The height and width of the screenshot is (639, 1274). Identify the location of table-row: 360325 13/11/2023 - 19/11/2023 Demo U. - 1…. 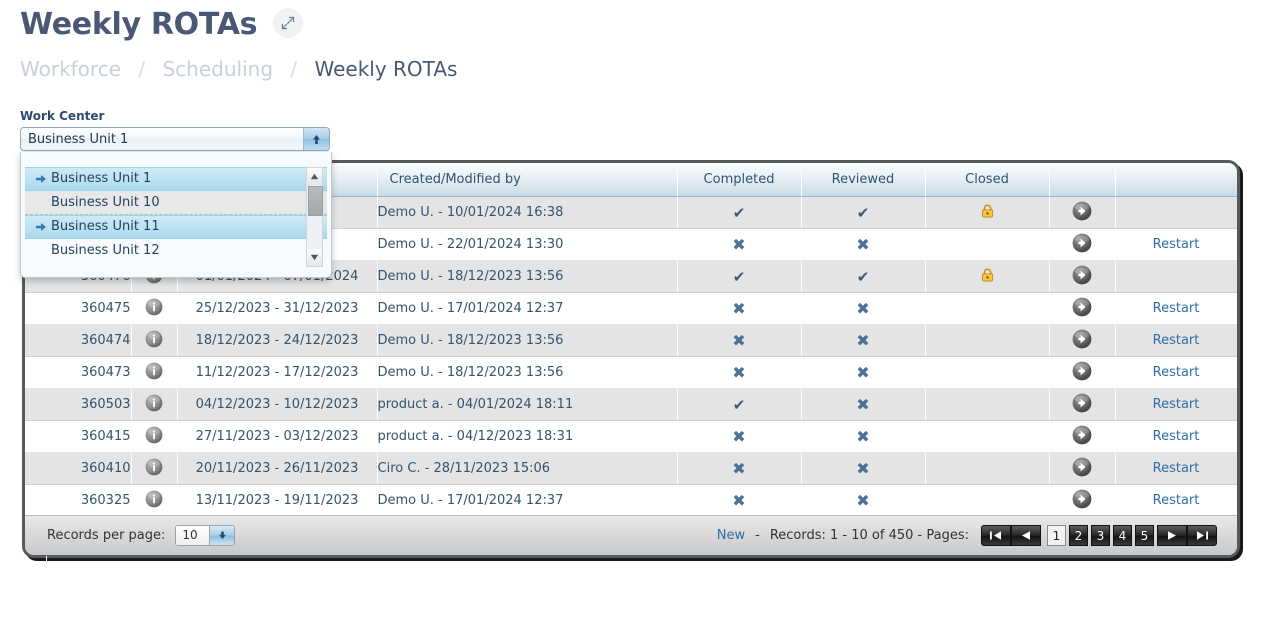
(631, 500).